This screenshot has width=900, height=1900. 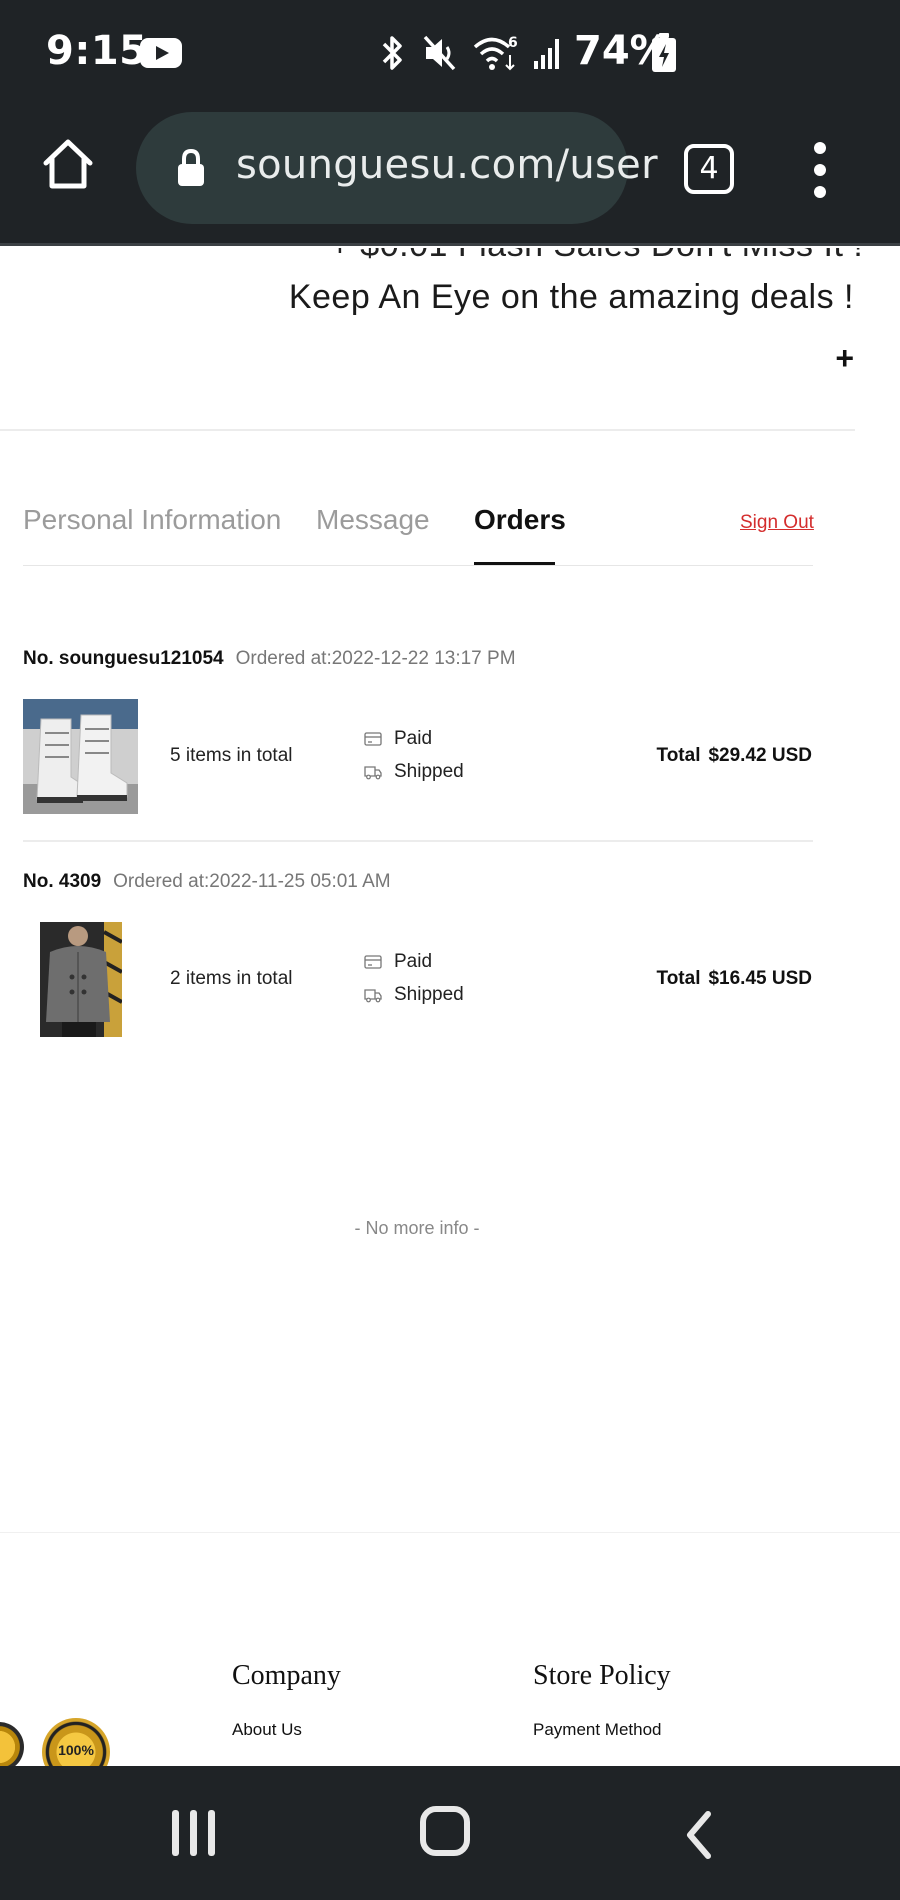 I want to click on order-total: Total $16.45 USD, so click(x=735, y=979).